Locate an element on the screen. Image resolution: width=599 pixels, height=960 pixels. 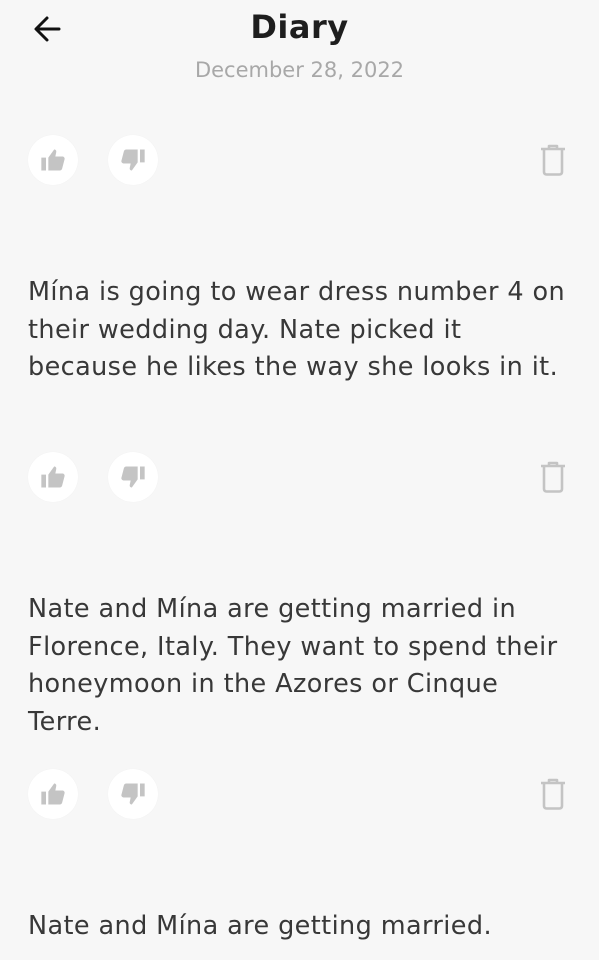
app-header: Diary December 28, 2022 is located at coordinates (299, 55).